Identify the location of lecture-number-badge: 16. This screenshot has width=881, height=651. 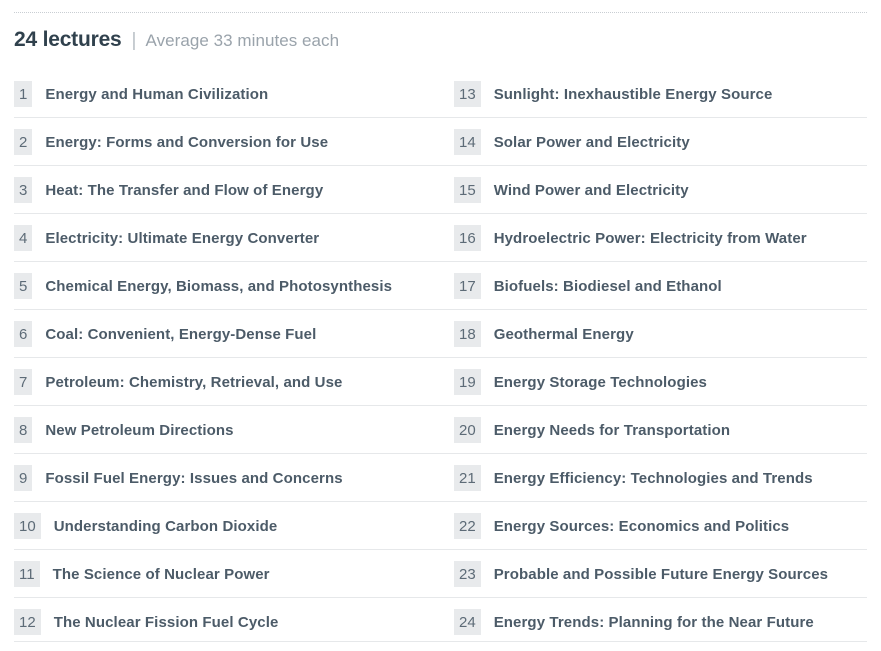
(467, 238).